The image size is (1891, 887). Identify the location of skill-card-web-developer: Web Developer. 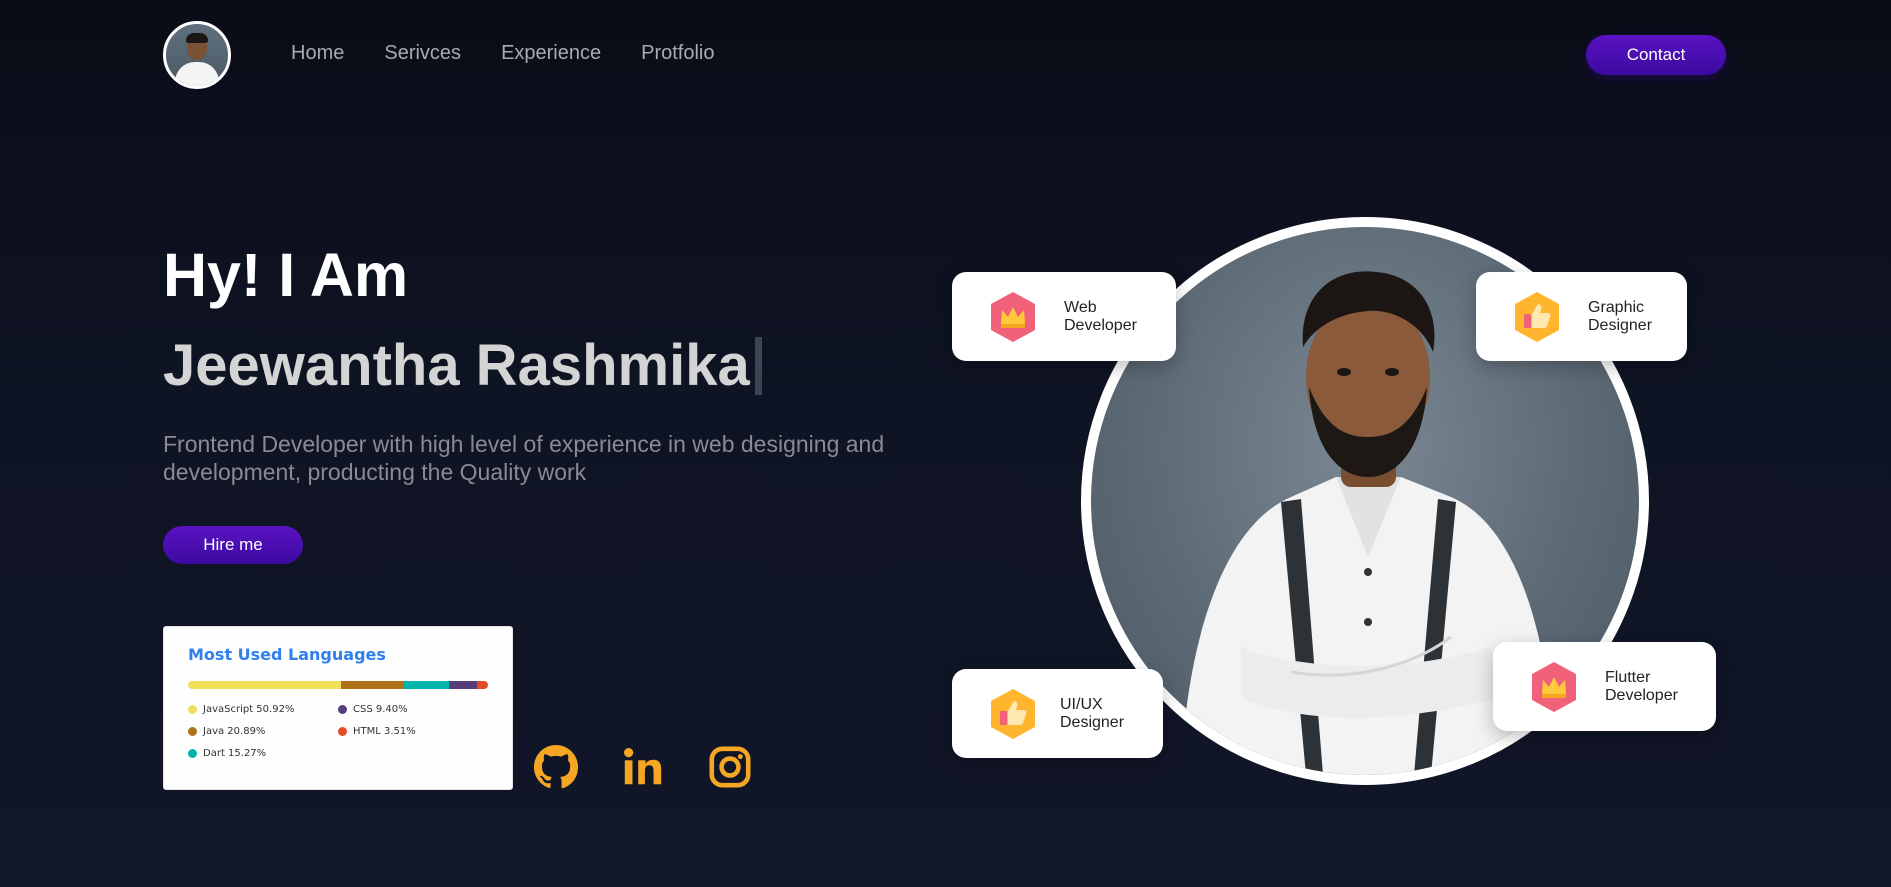
(1064, 316).